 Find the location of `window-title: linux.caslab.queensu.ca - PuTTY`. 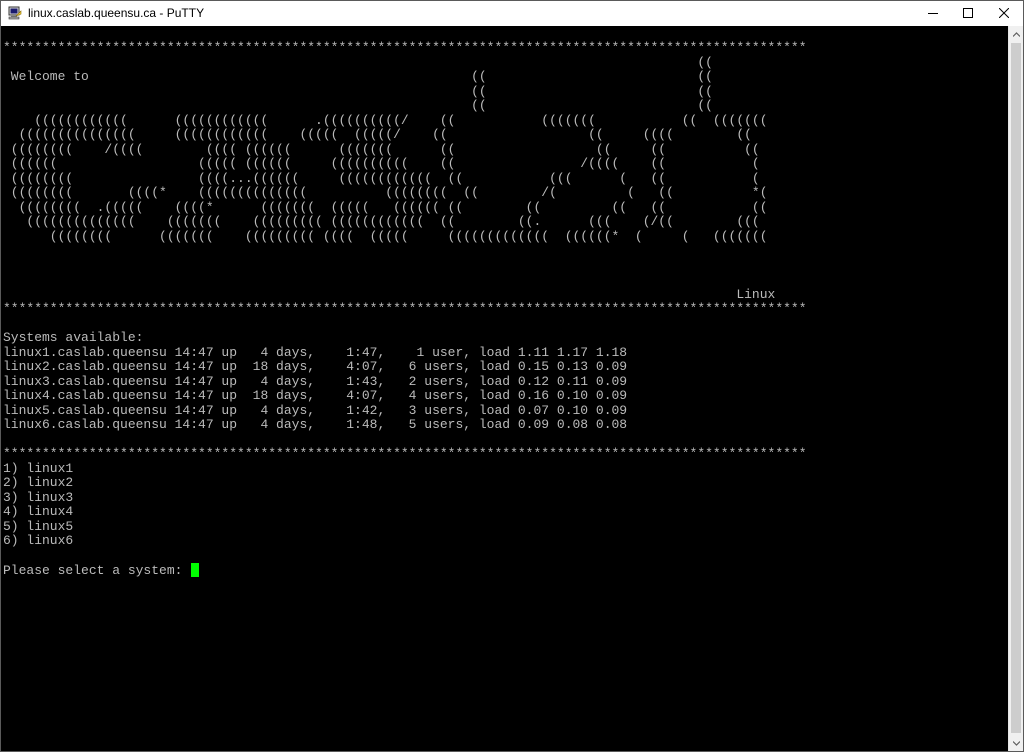

window-title: linux.caslab.queensu.ca - PuTTY is located at coordinates (116, 13).